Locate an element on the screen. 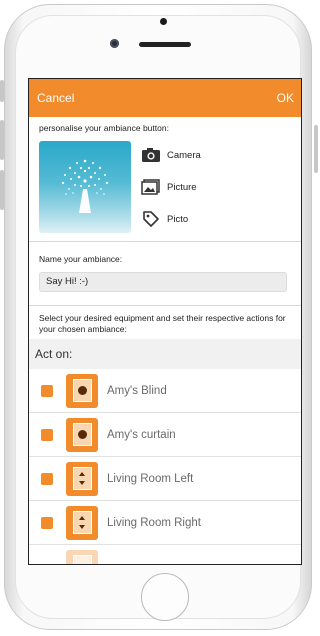 The image size is (320, 636). mute-switch is located at coordinates (2, 91).